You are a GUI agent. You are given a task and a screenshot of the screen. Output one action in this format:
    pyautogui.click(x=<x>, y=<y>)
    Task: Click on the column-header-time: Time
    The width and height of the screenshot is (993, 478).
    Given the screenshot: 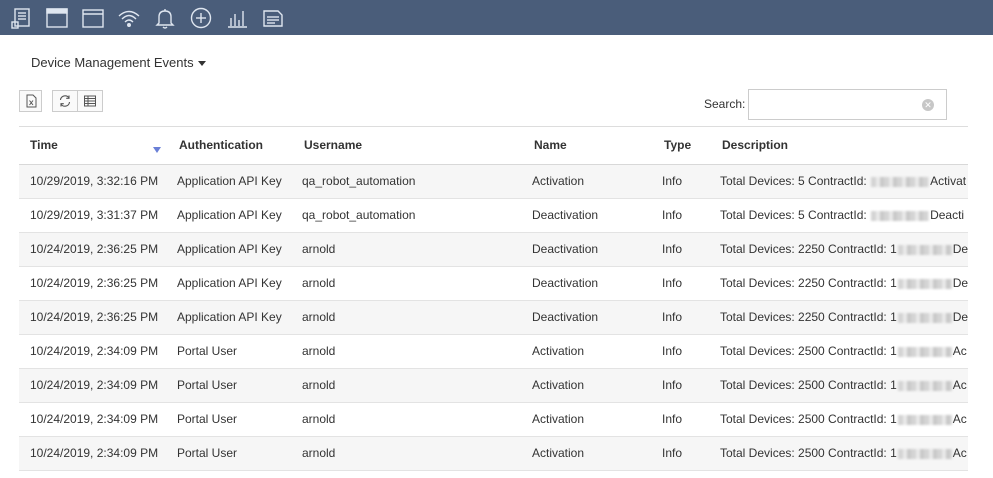 What is the action you would take?
    pyautogui.click(x=93, y=146)
    